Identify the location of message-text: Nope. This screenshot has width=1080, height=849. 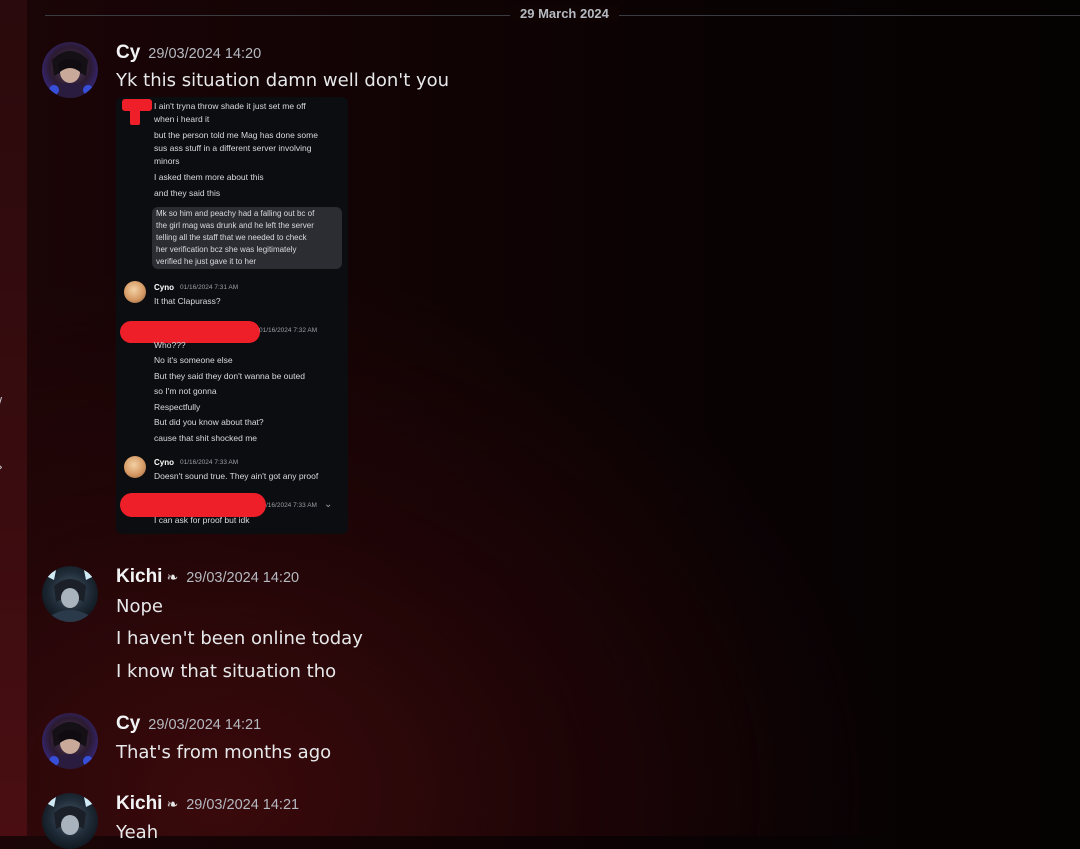
(139, 606).